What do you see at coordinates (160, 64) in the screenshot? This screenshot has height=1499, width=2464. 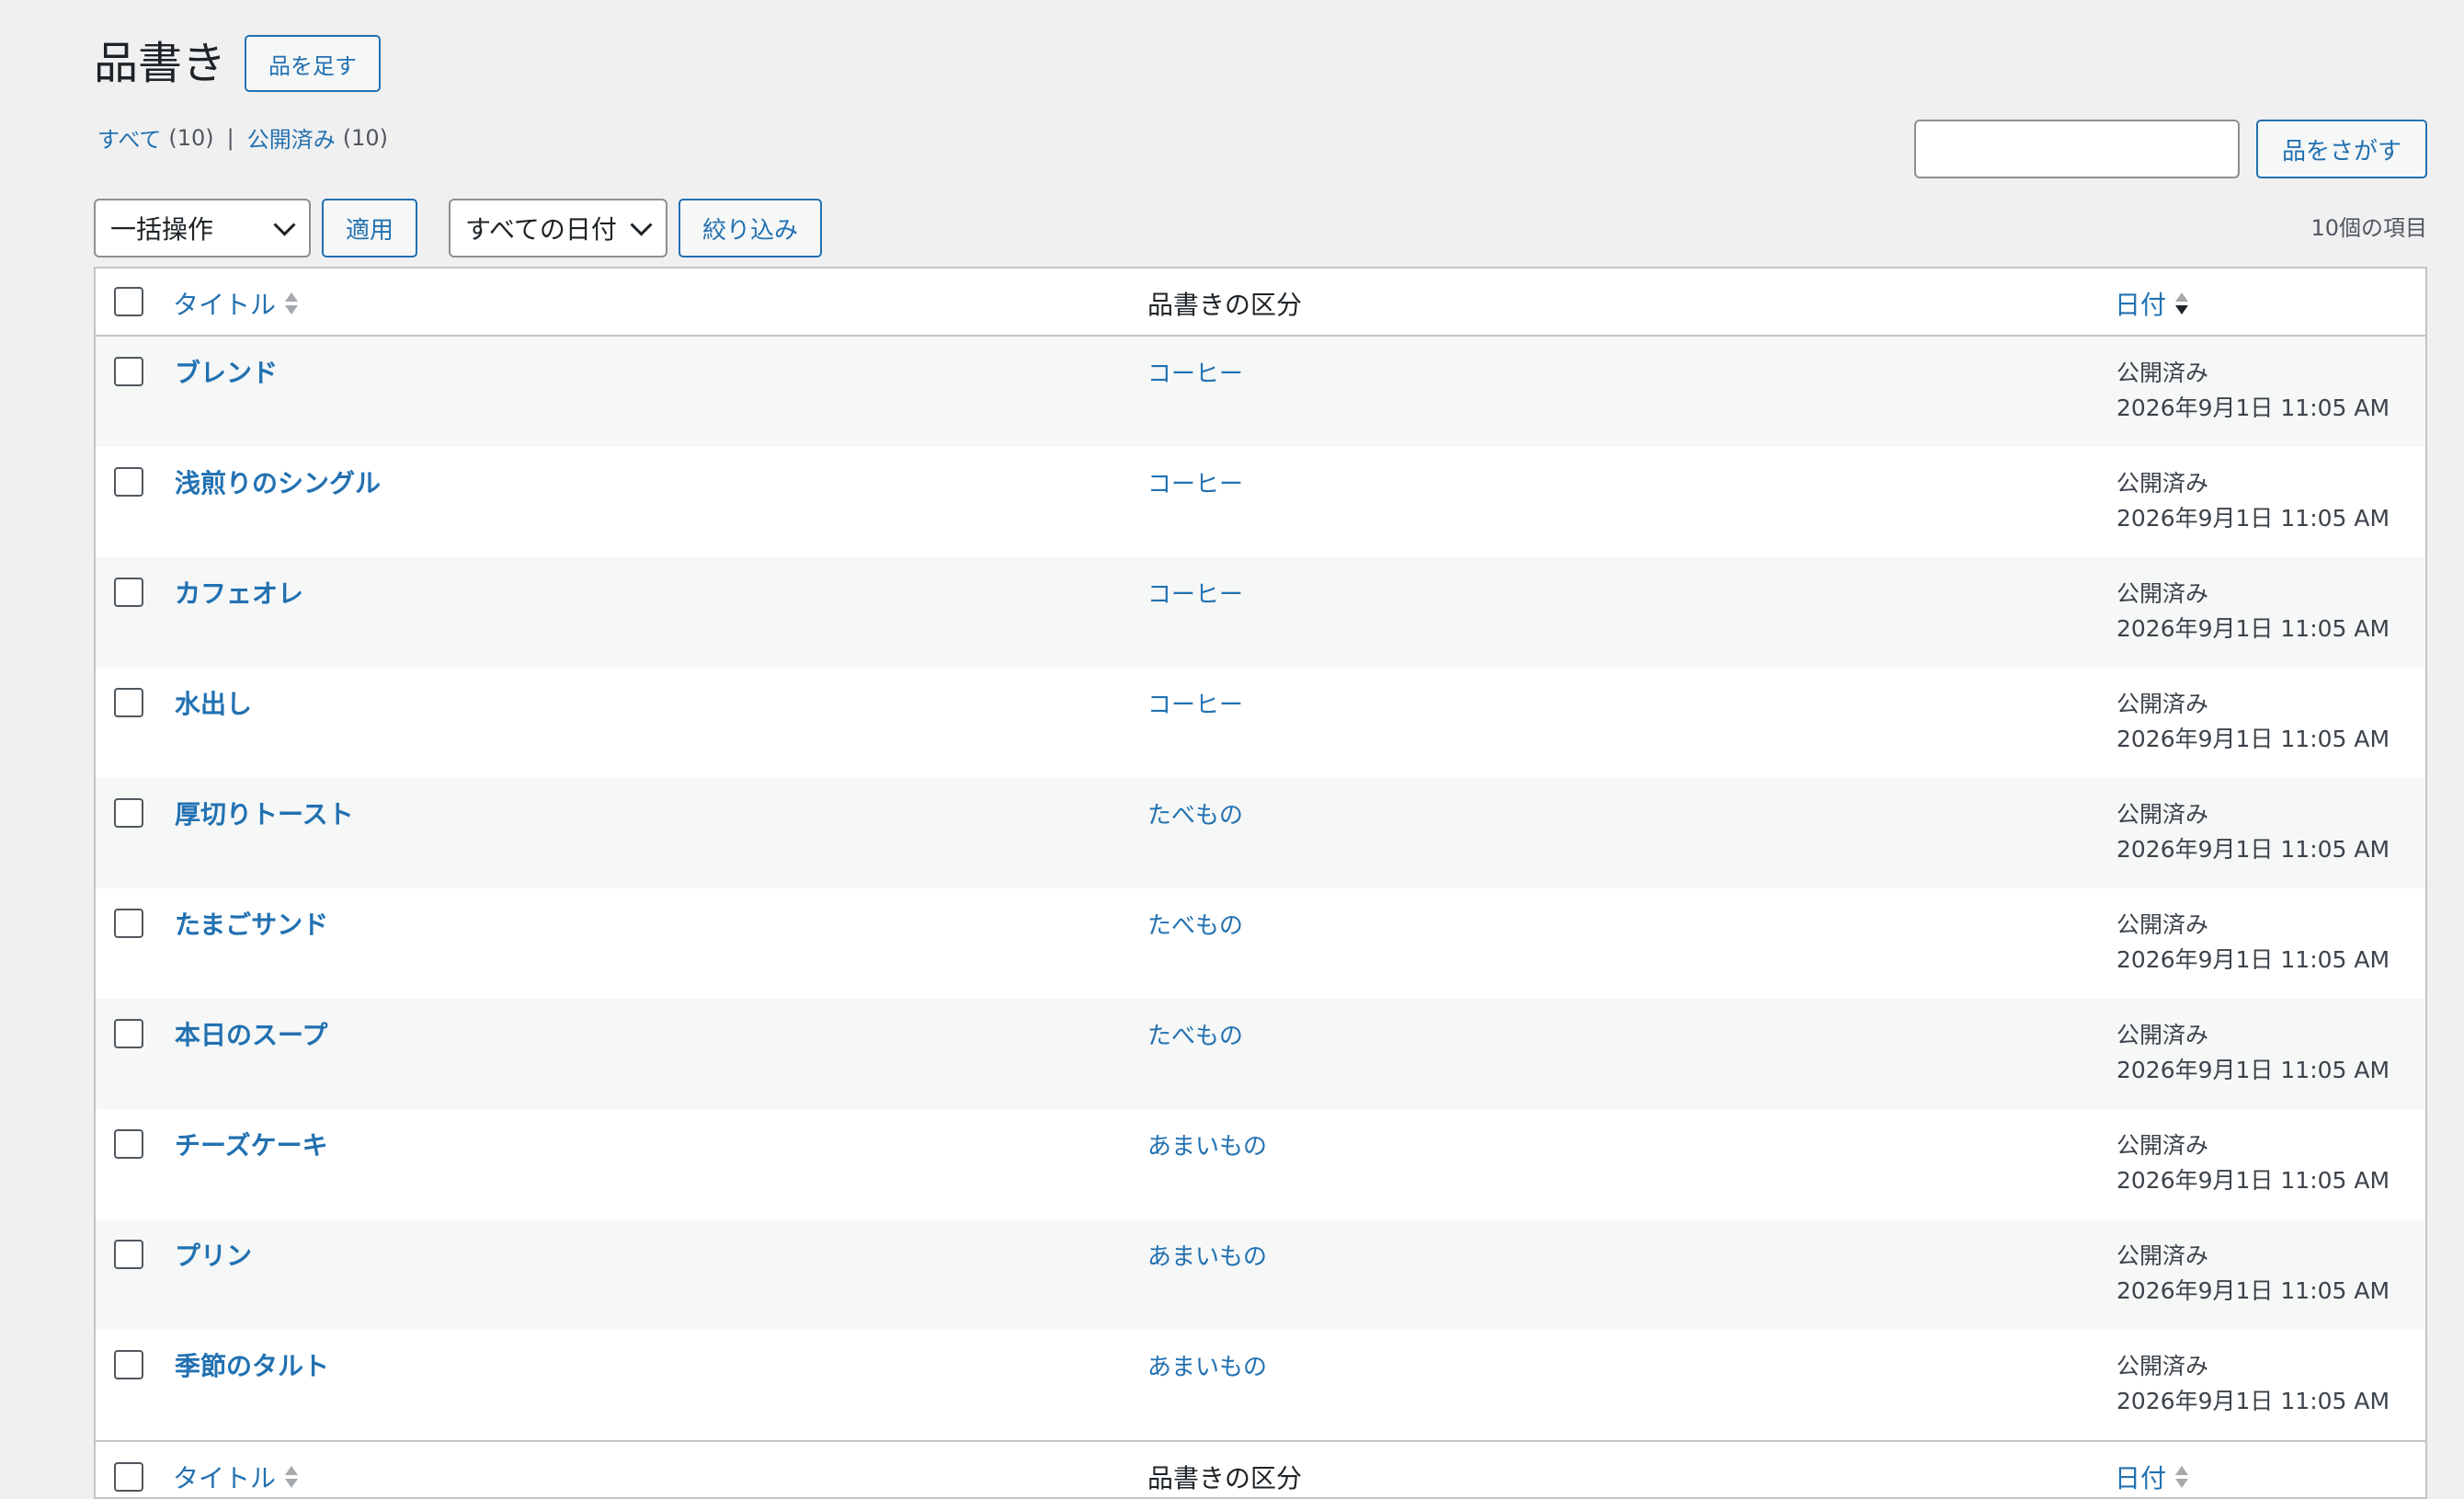 I see `page-title: 品書き` at bounding box center [160, 64].